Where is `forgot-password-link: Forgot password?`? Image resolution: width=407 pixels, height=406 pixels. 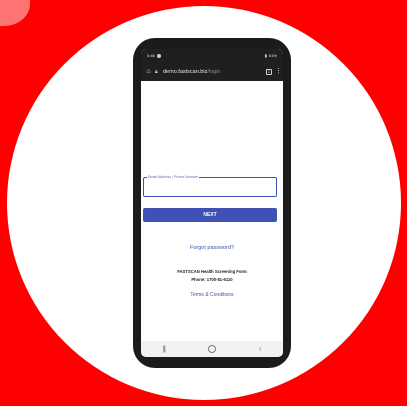 forgot-password-link: Forgot password? is located at coordinates (212, 248).